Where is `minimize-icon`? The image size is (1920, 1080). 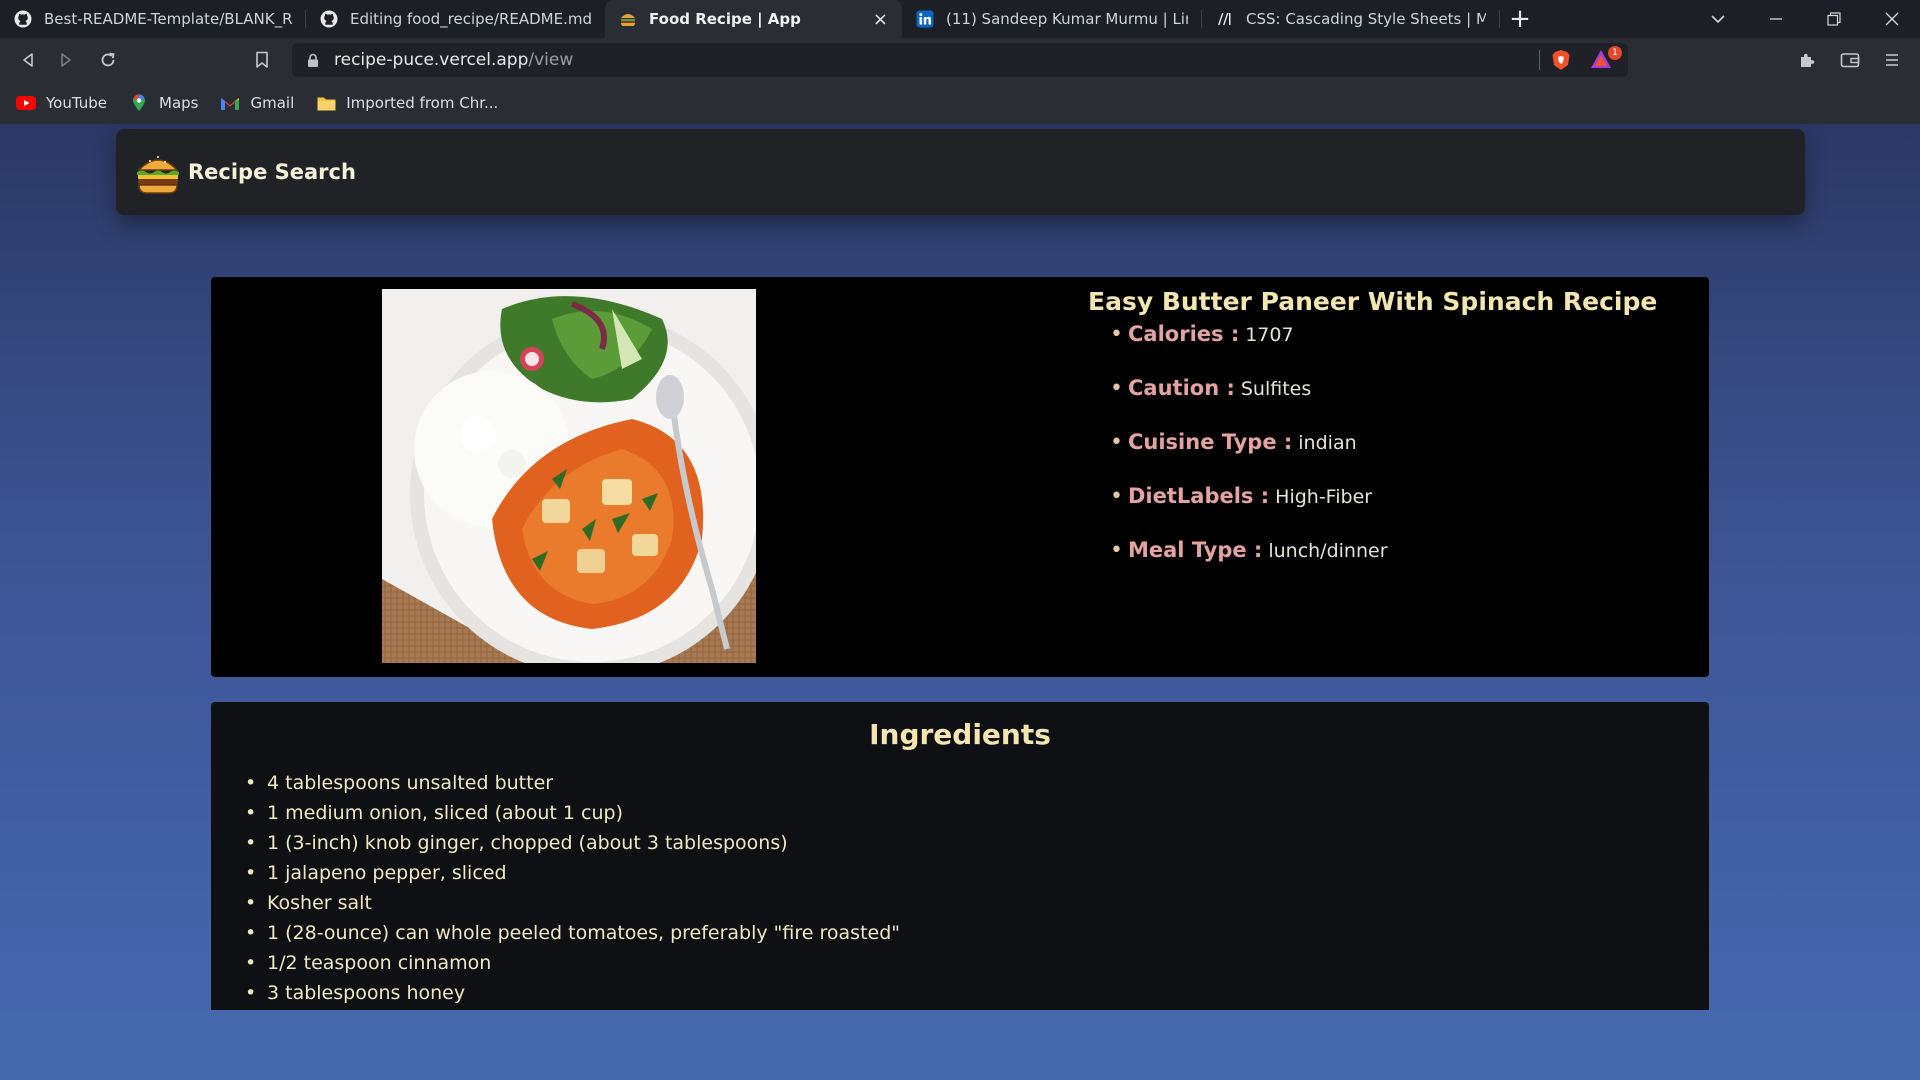
minimize-icon is located at coordinates (1776, 19).